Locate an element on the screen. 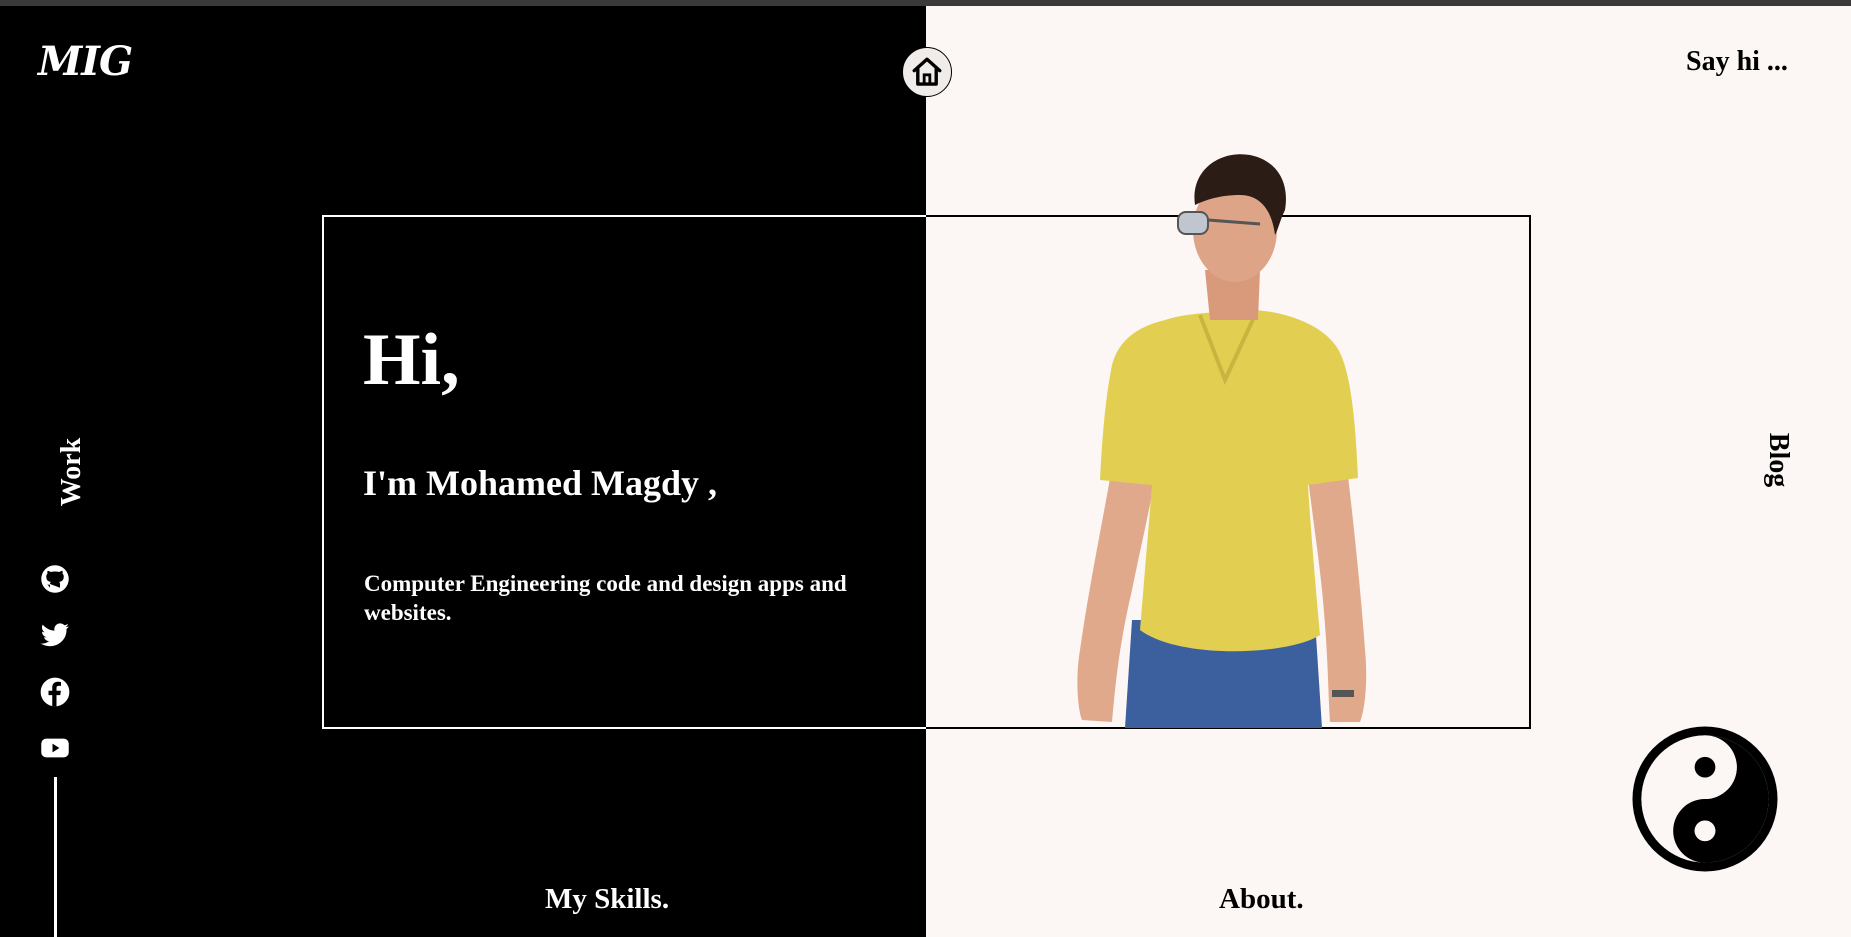 This screenshot has width=1851, height=937. twitter-icon is located at coordinates (54, 635).